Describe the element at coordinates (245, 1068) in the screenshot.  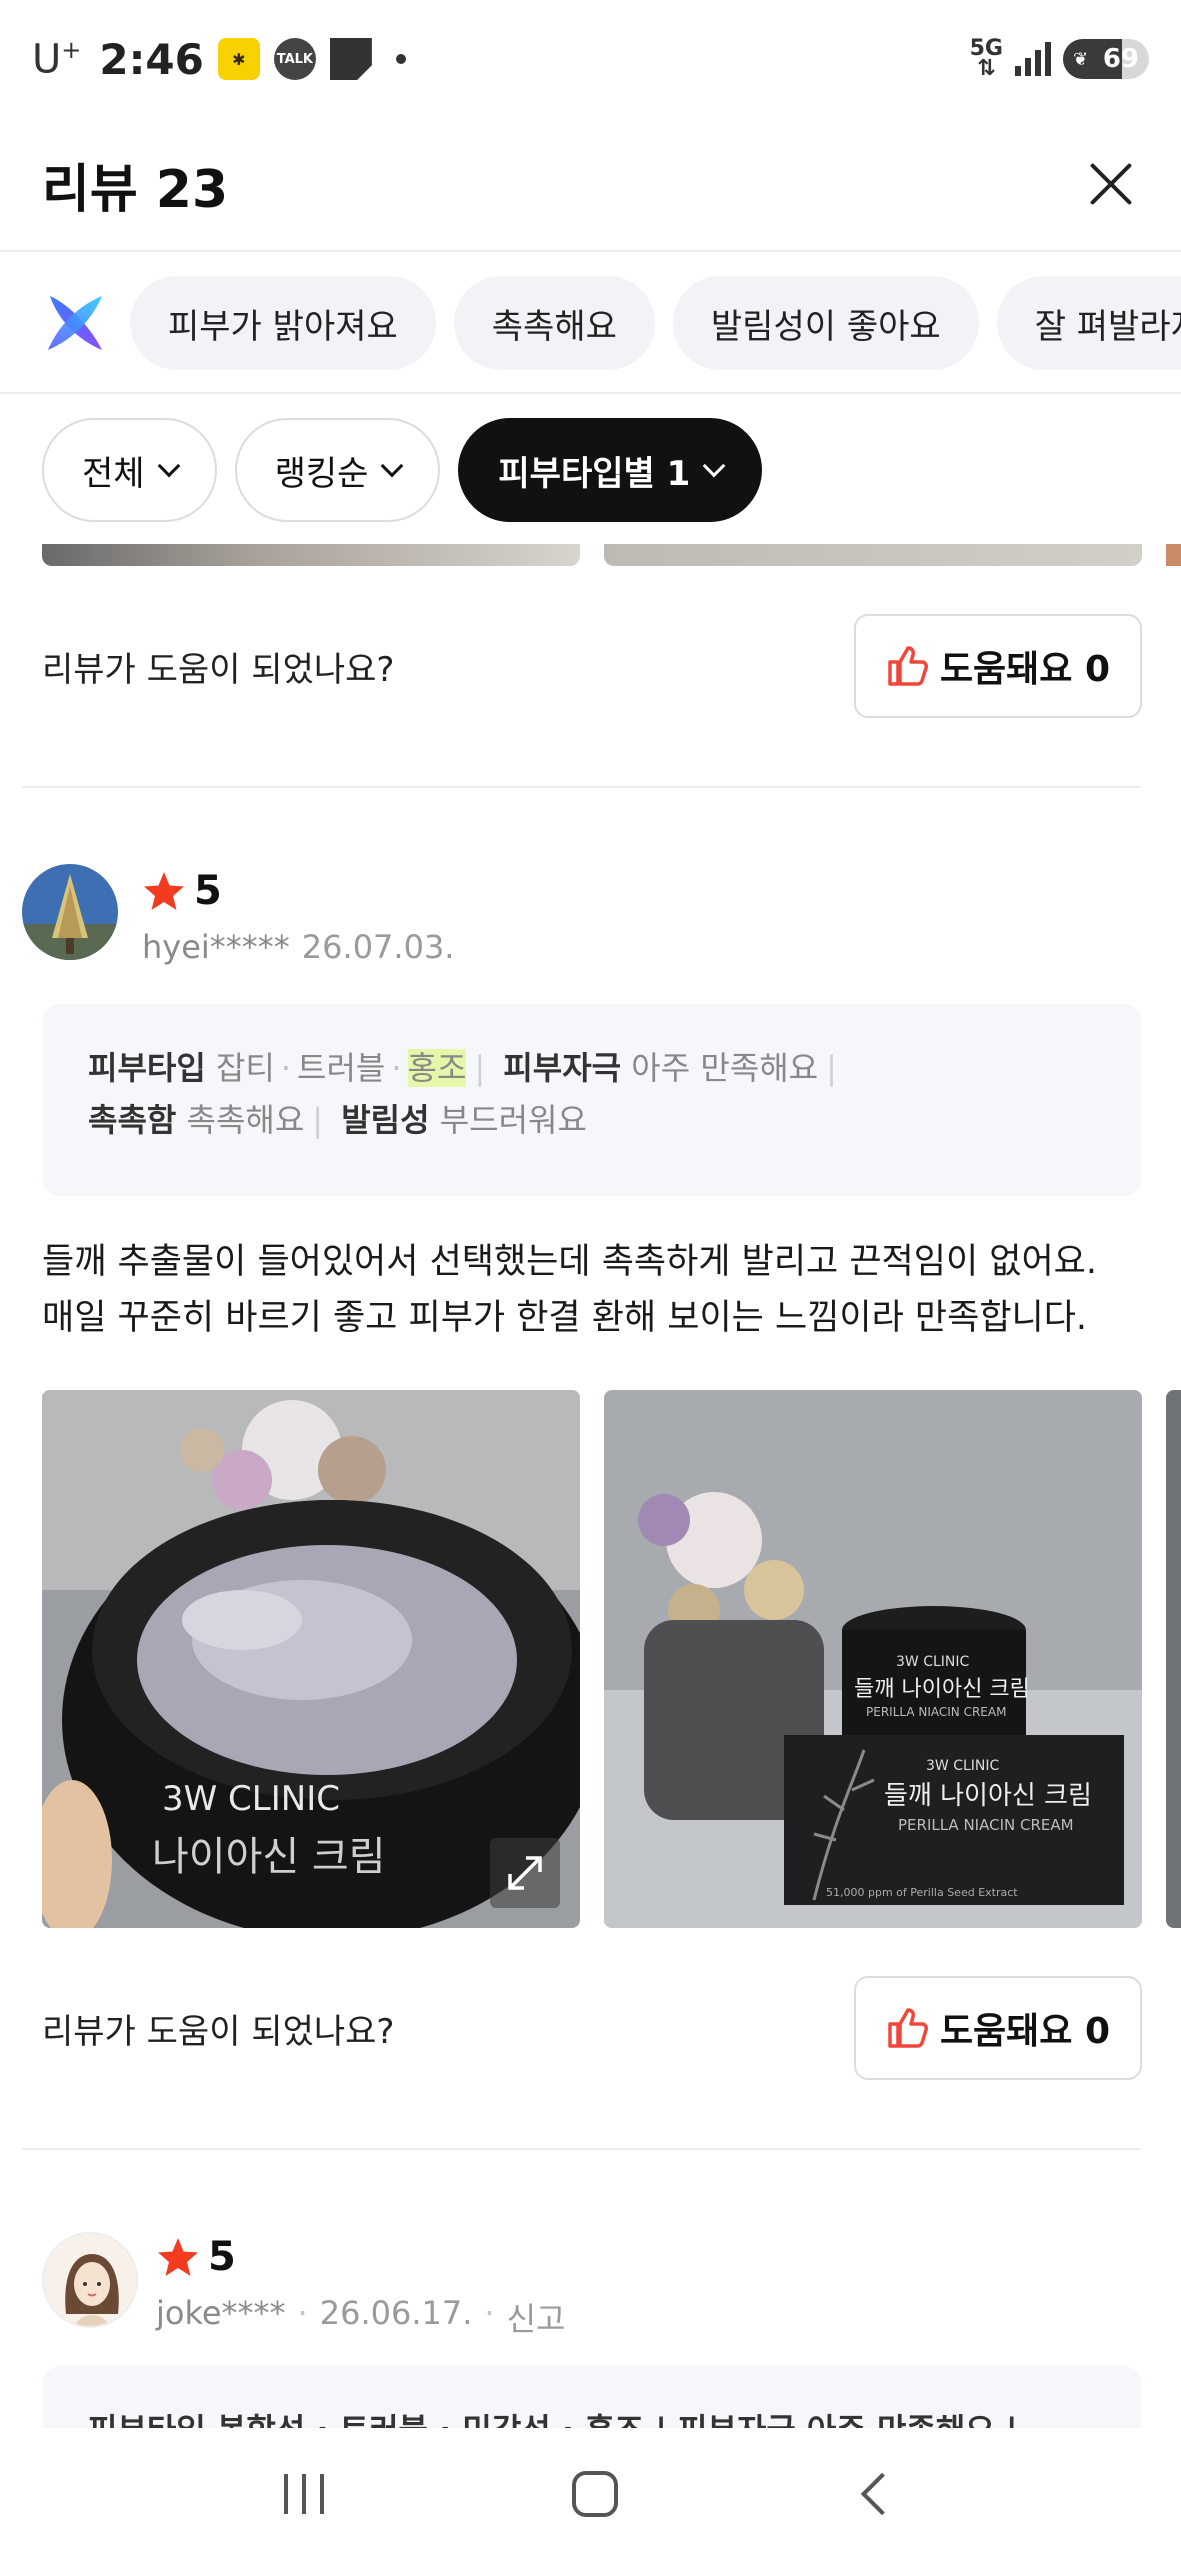
I see `attribute-value: 잡티` at that location.